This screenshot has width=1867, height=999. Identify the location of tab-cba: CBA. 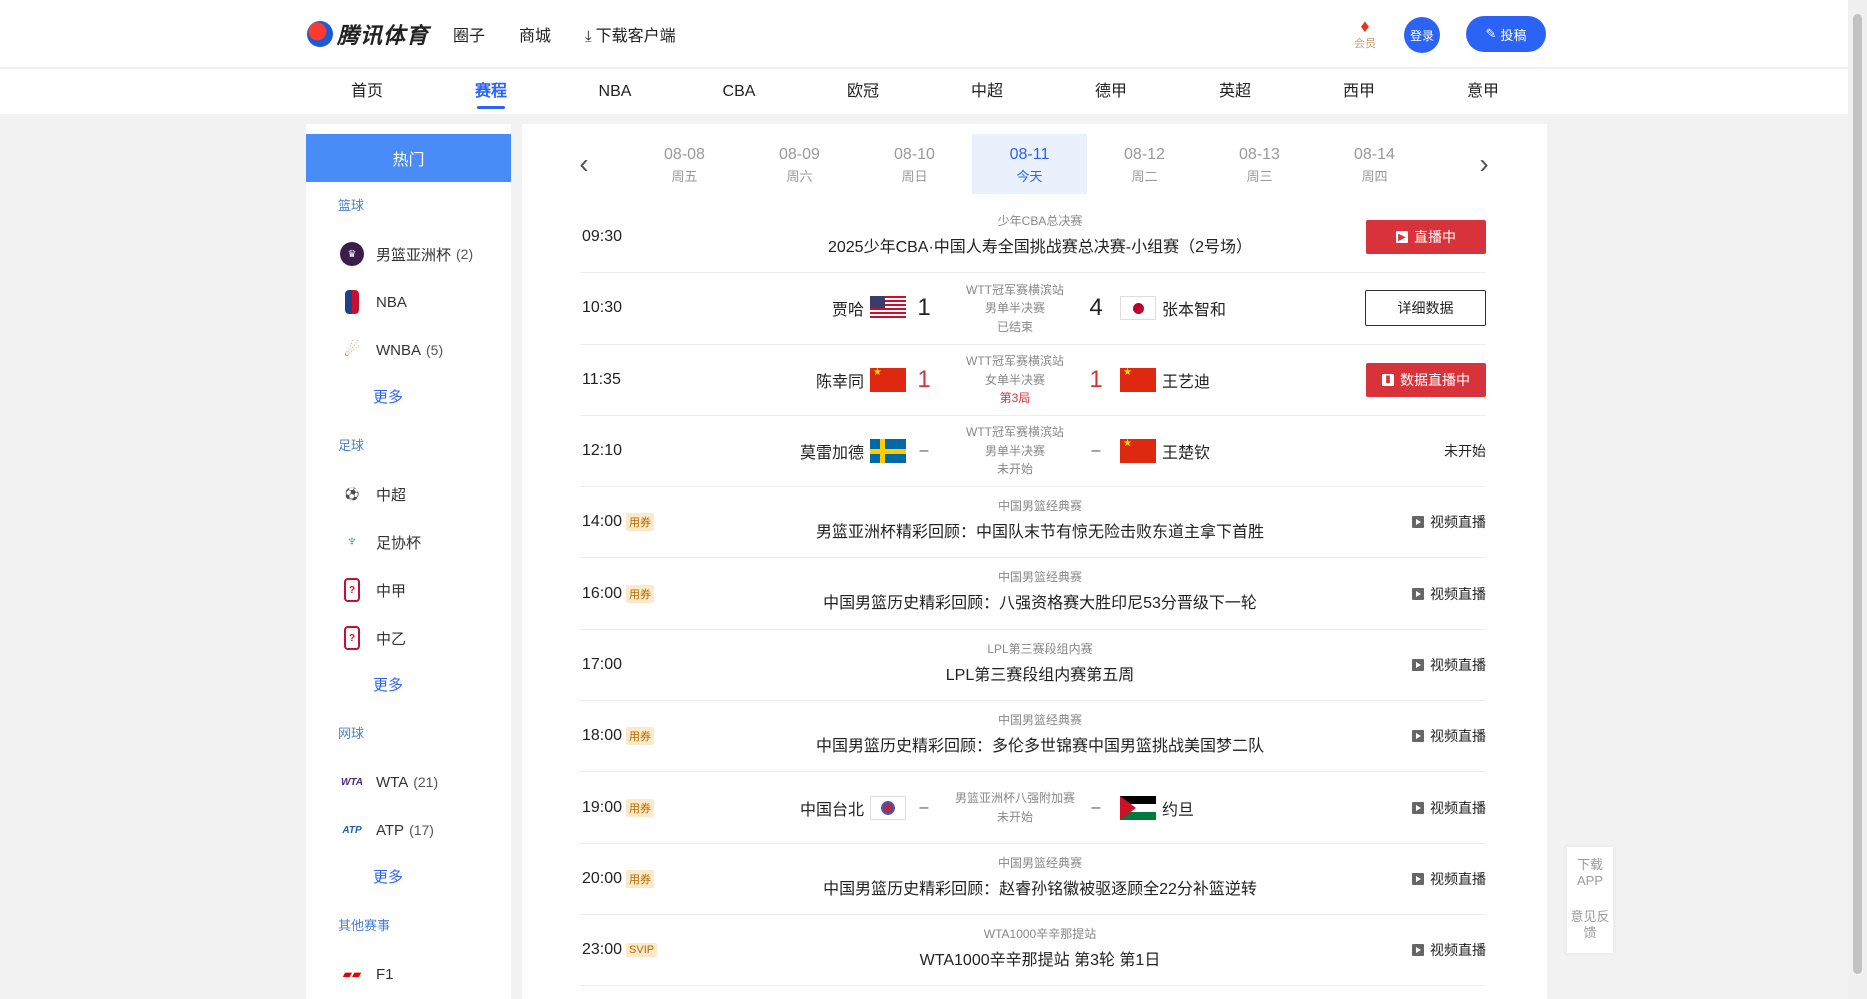
(739, 91).